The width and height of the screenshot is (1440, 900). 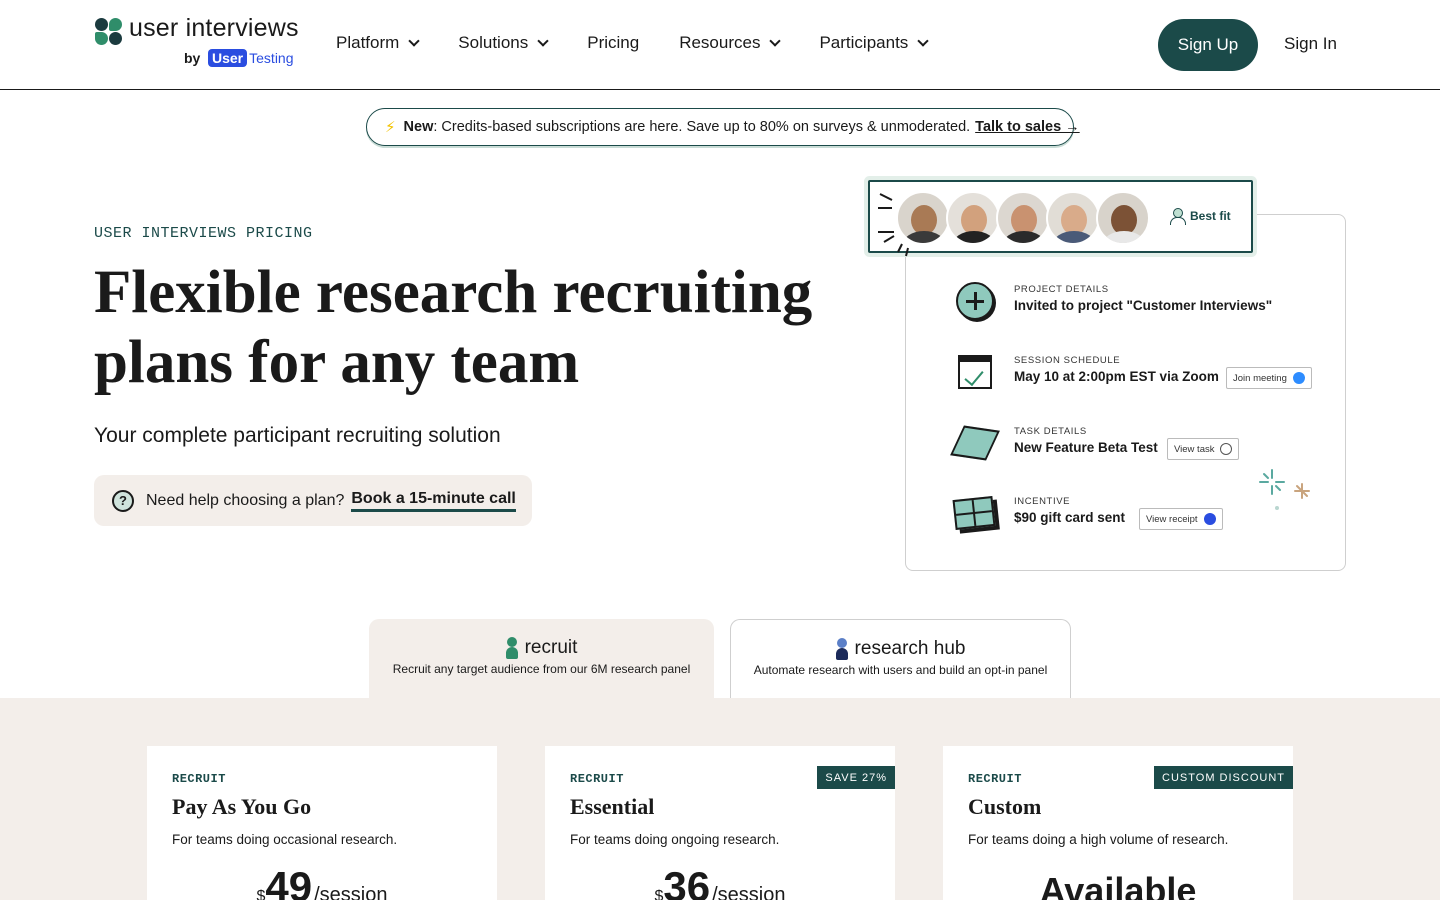 I want to click on task-card-icon, so click(x=975, y=443).